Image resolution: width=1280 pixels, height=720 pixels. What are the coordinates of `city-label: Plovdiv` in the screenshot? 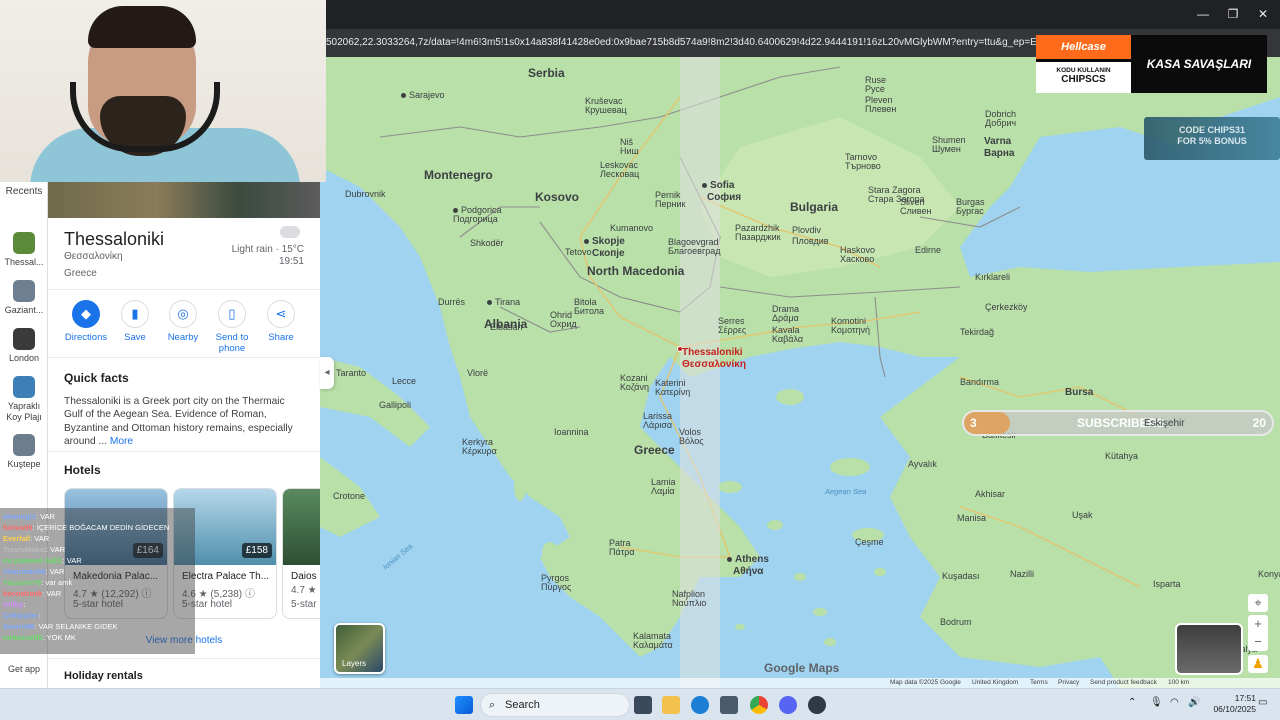 It's located at (806, 230).